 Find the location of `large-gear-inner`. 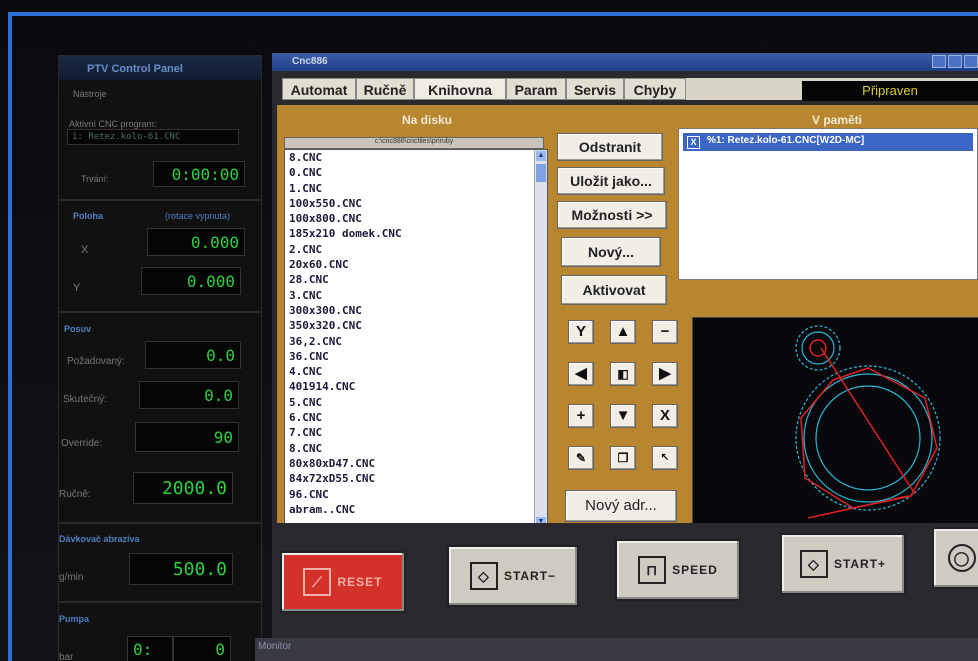

large-gear-inner is located at coordinates (868, 438).